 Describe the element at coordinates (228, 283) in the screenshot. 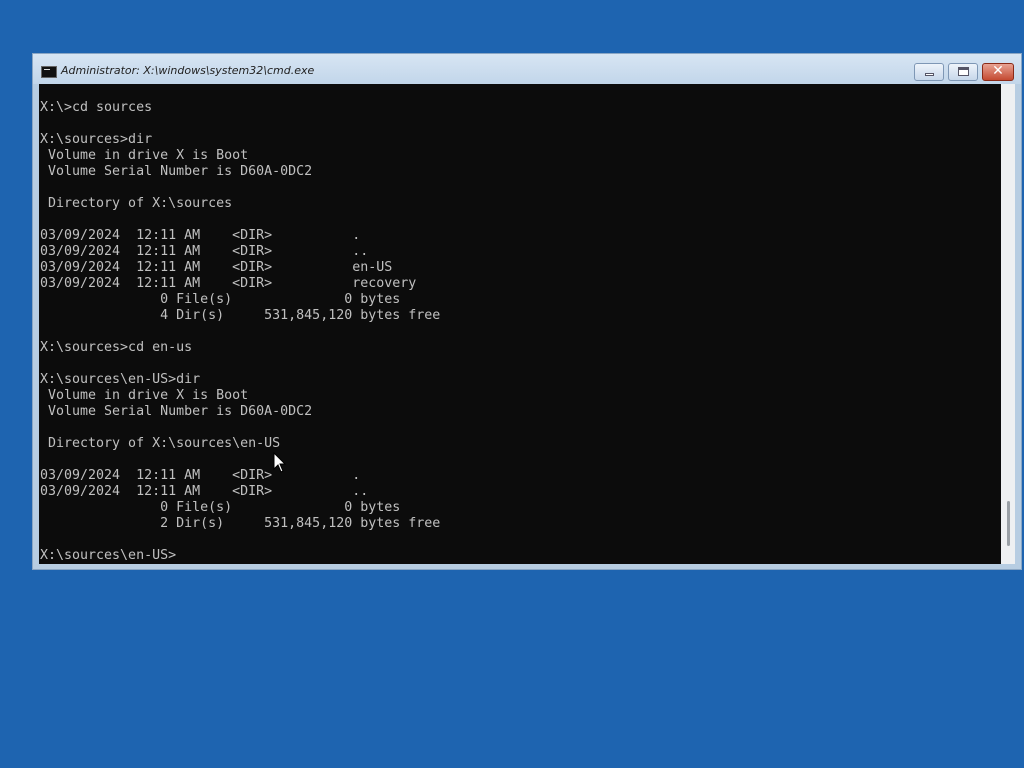

I see `console-line: 03/09/2024 12:11 AM <DIR> recovery` at that location.